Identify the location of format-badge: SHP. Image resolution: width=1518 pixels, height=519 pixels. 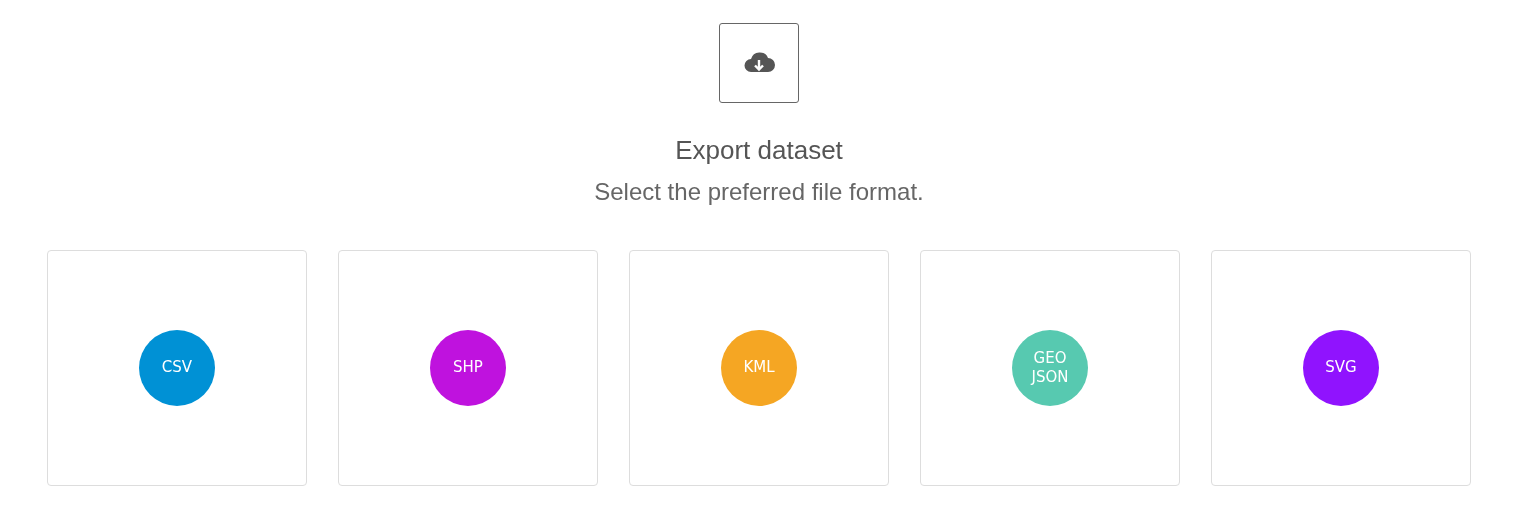
(468, 368).